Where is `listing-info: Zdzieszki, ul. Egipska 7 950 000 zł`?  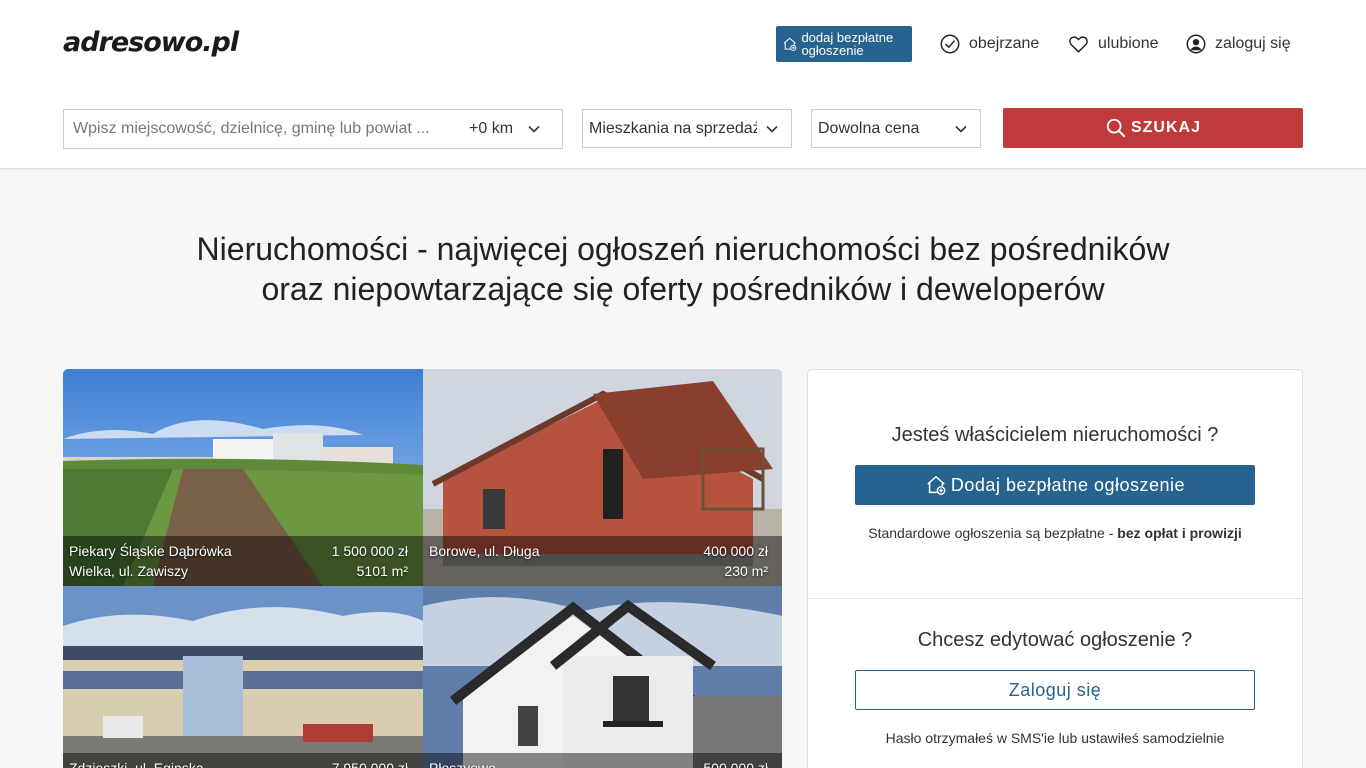 listing-info: Zdzieszki, ul. Egipska 7 950 000 zł is located at coordinates (243, 760).